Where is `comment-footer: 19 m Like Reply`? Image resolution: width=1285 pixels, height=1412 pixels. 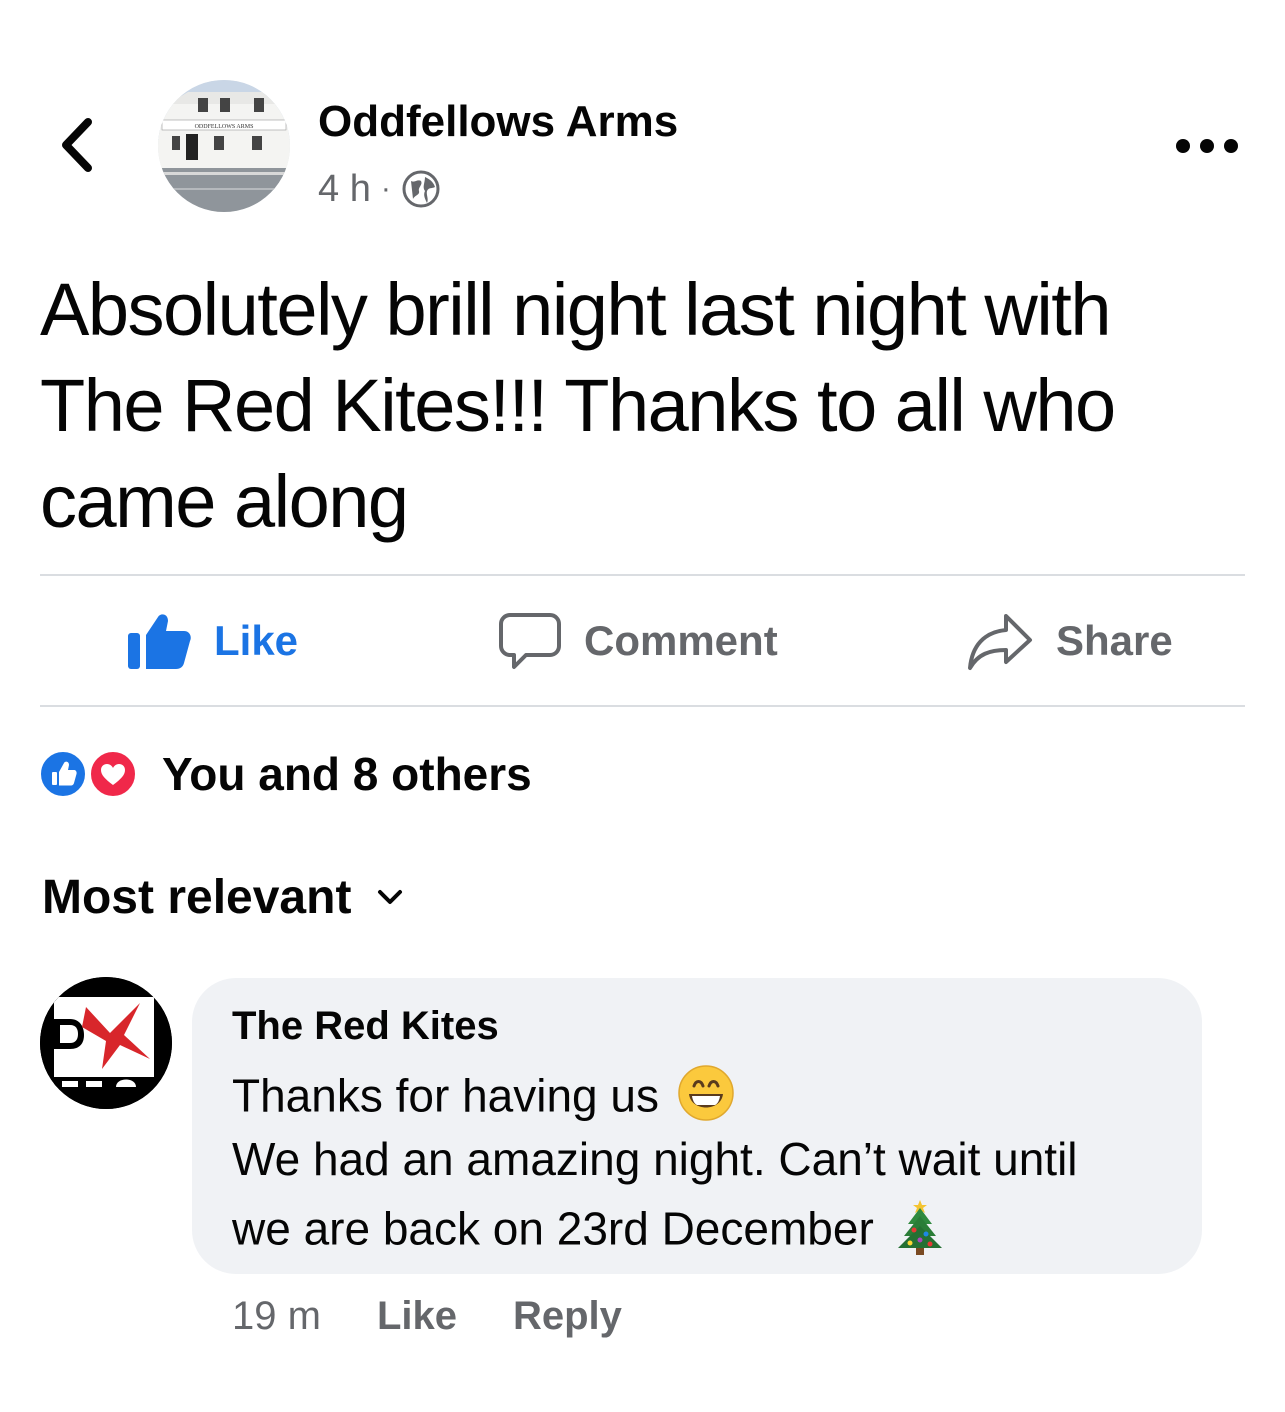
comment-footer: 19 m Like Reply is located at coordinates (427, 1316).